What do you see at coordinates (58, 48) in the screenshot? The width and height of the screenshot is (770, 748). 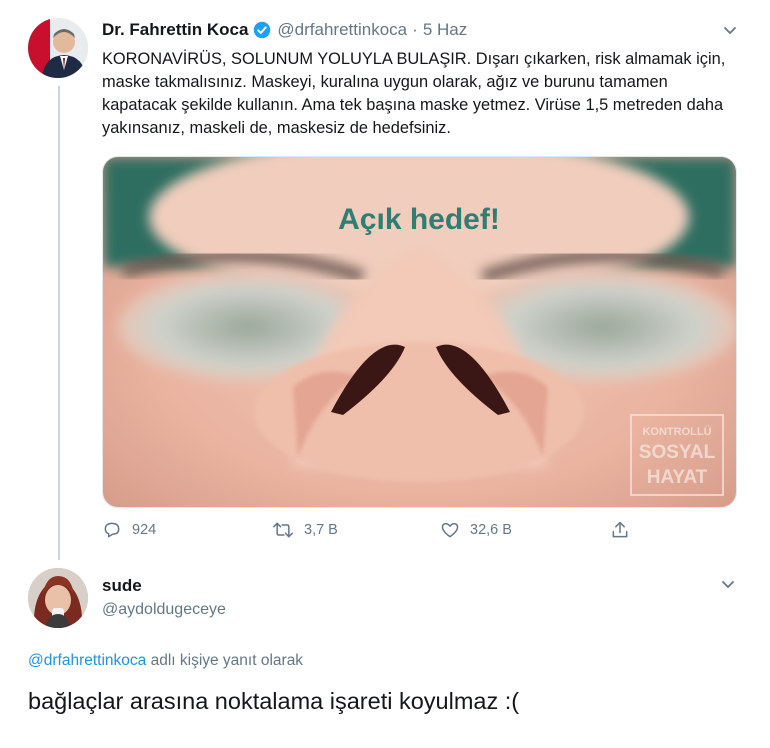 I see `author-avatar` at bounding box center [58, 48].